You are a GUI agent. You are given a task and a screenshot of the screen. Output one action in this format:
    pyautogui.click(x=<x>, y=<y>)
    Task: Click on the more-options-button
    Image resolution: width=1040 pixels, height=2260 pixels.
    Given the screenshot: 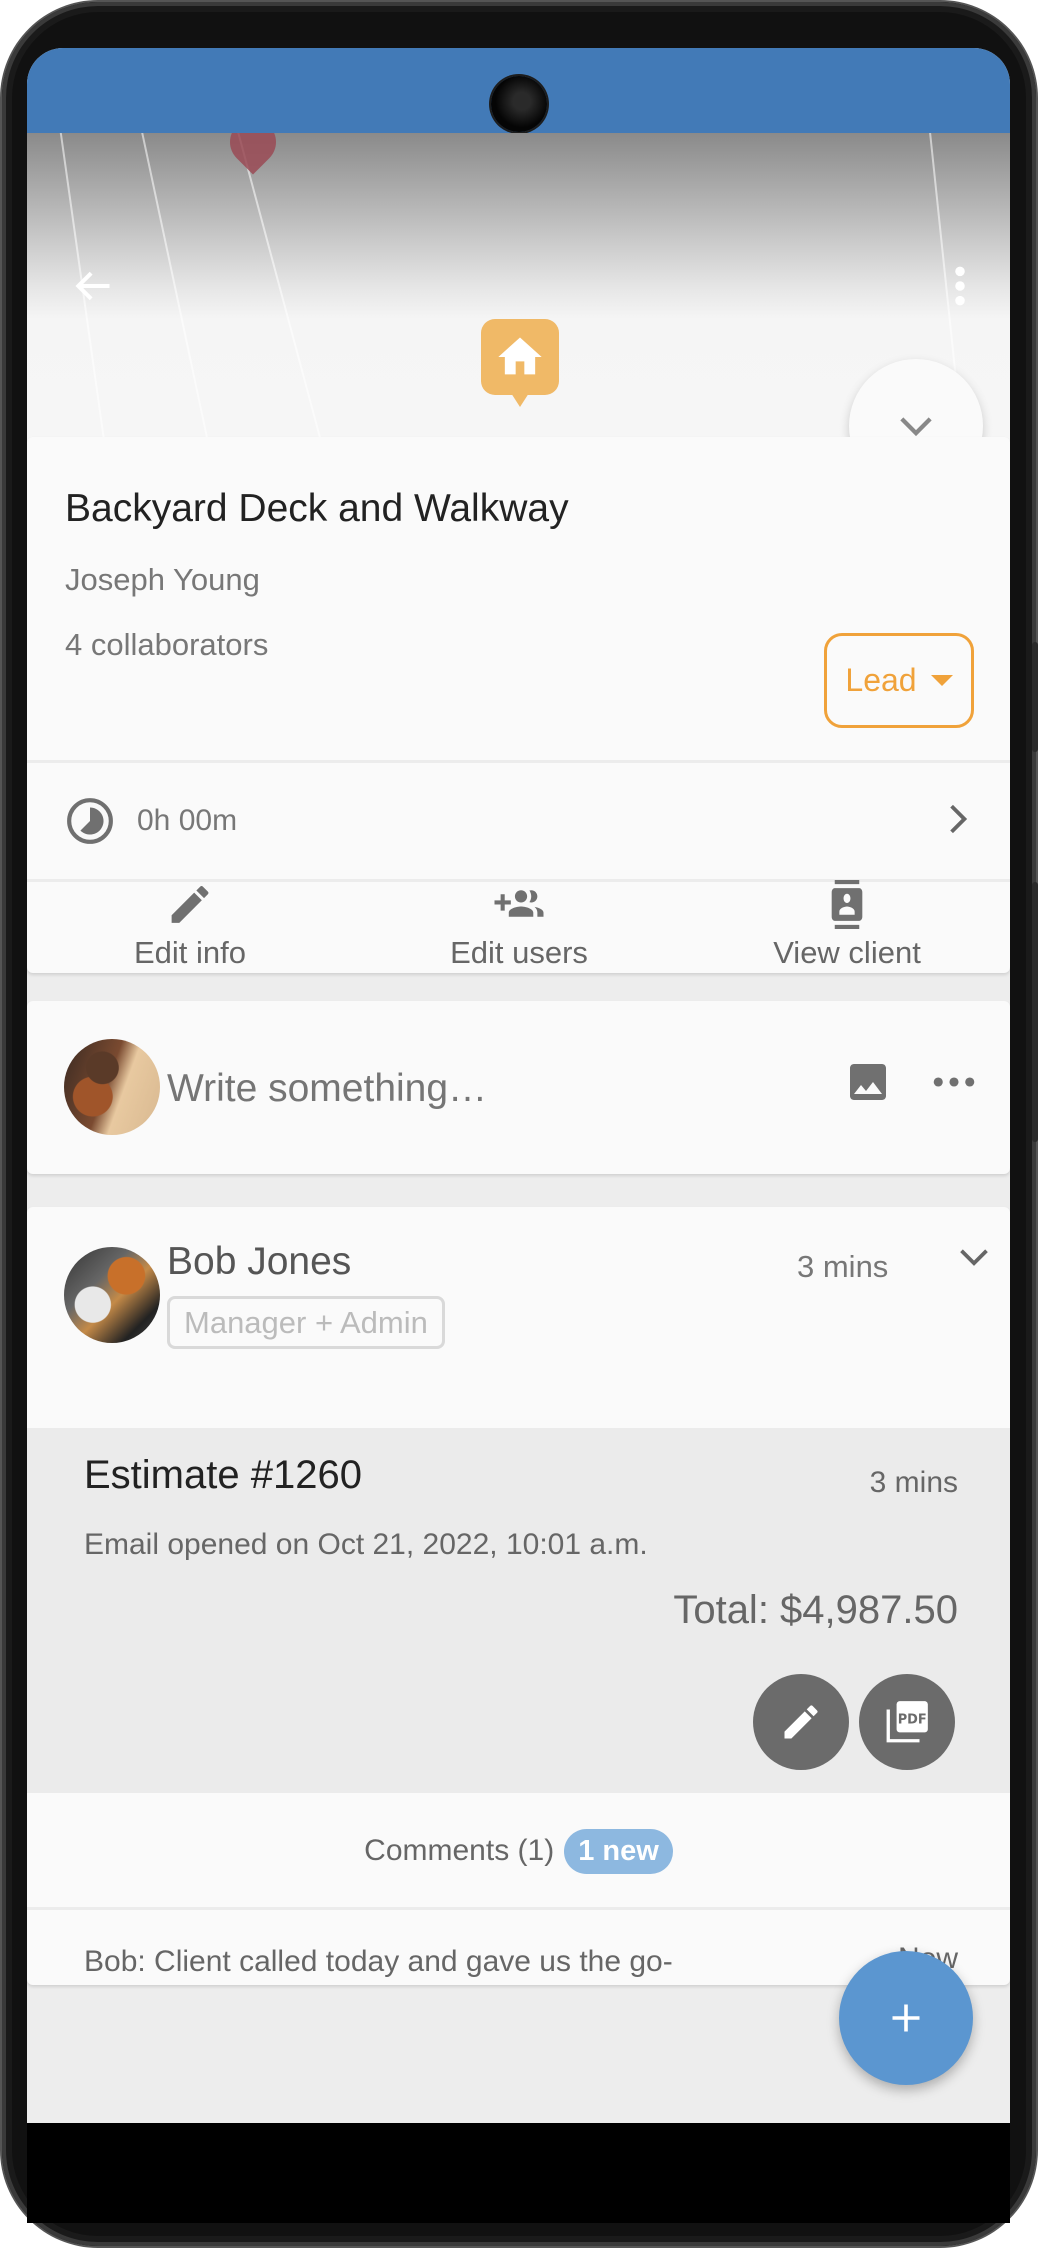 What is the action you would take?
    pyautogui.click(x=954, y=1082)
    